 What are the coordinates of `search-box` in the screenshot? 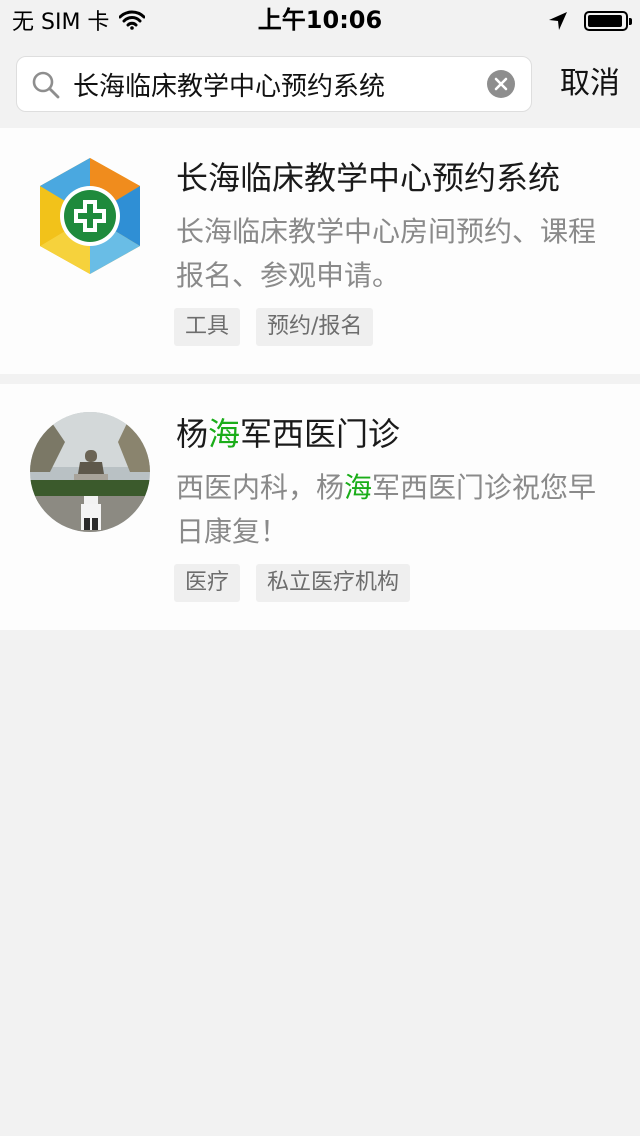 It's located at (274, 84).